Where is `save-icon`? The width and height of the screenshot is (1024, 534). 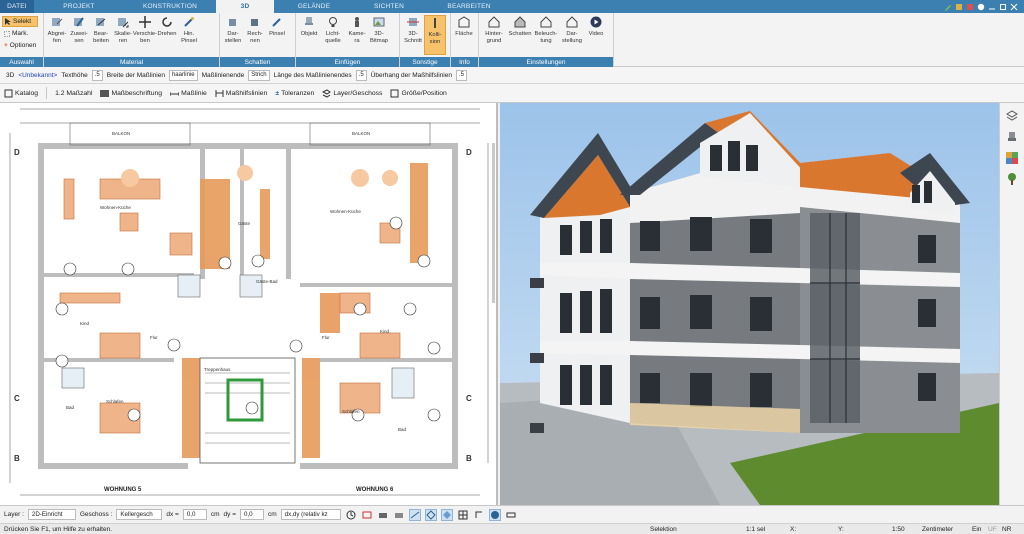 save-icon is located at coordinates (959, 7).